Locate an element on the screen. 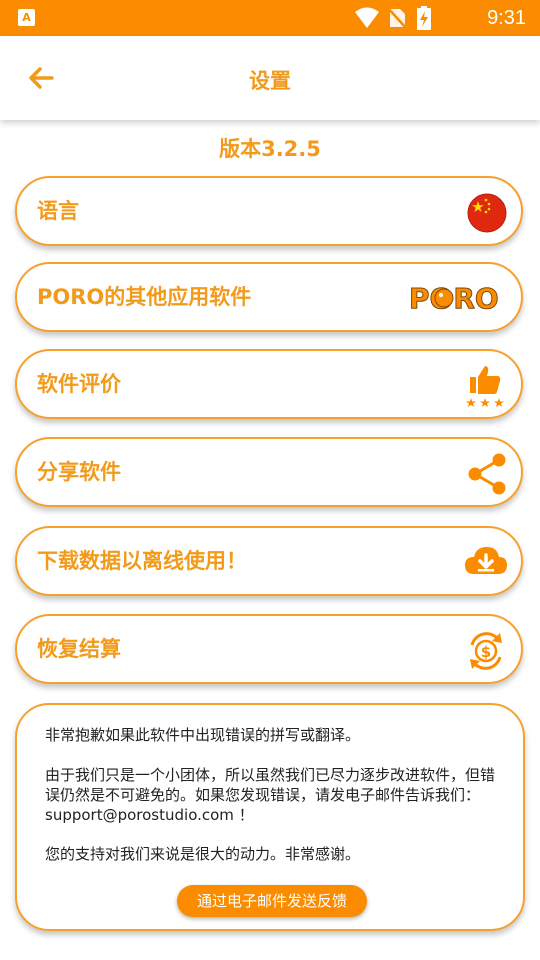 The image size is (540, 960). menu-item-rate-app: 软件评价 is located at coordinates (269, 384).